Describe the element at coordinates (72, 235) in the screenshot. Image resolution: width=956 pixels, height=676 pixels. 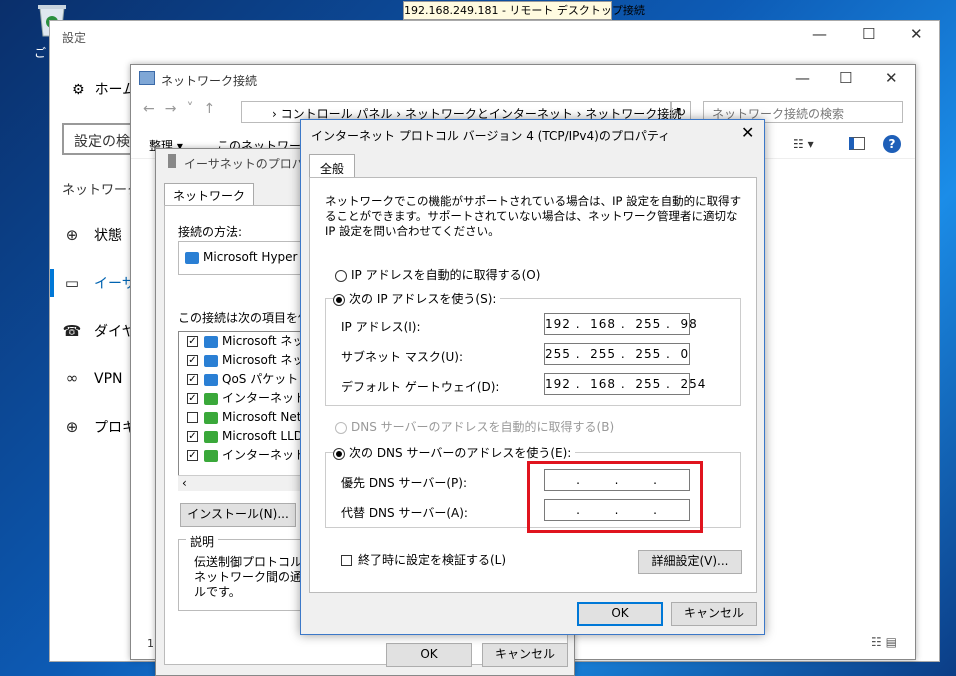
I see `globe-icon: ⊕` at that location.